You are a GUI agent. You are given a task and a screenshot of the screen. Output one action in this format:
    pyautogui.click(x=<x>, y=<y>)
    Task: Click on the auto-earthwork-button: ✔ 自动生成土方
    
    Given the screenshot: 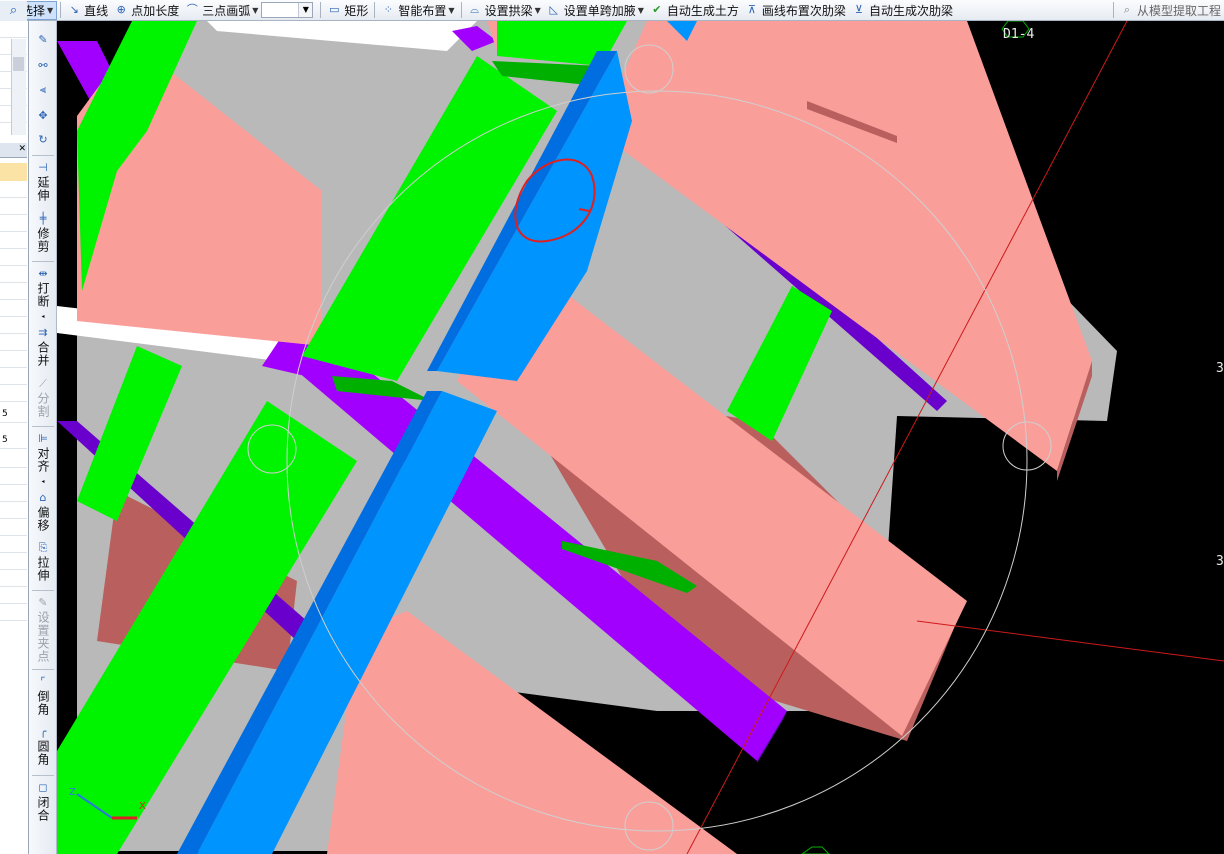 What is the action you would take?
    pyautogui.click(x=694, y=10)
    